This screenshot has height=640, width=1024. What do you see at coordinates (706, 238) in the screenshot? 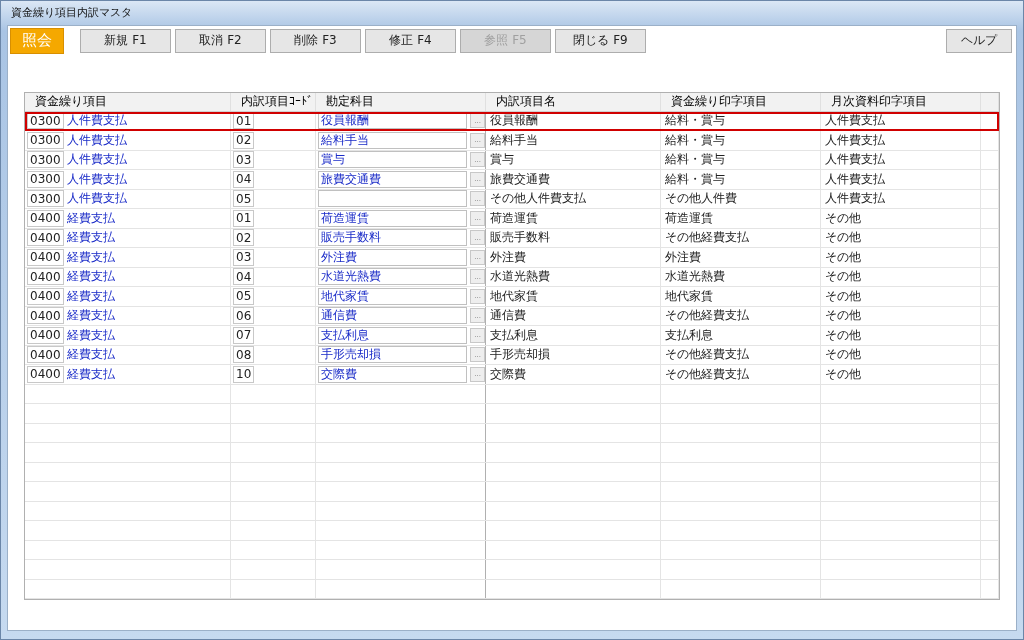
I see `table-cell-text: その他経費支払` at bounding box center [706, 238].